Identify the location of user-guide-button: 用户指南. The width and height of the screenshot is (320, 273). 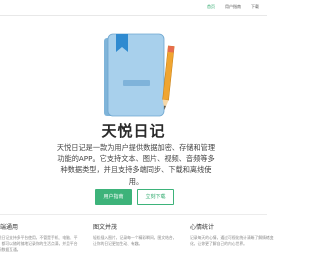
(113, 197).